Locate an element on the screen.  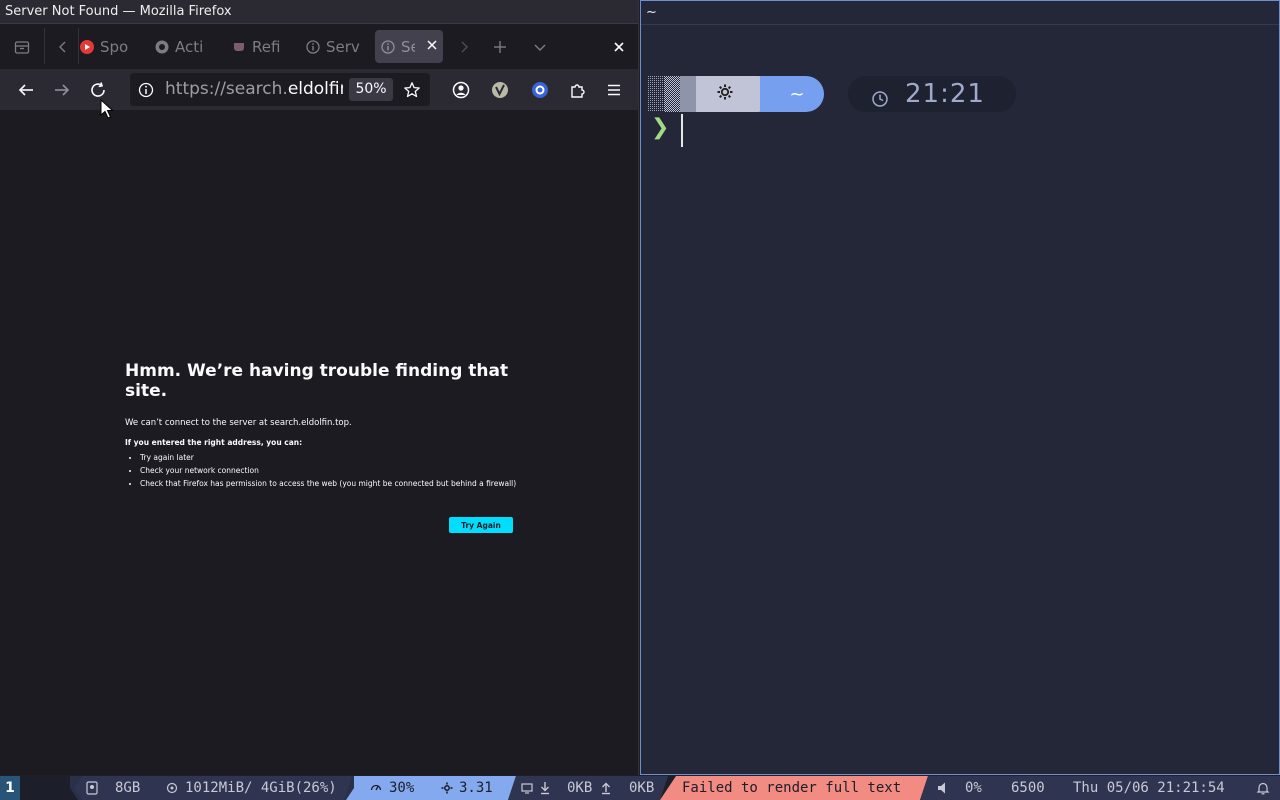
hamburger-menu-icon is located at coordinates (614, 90).